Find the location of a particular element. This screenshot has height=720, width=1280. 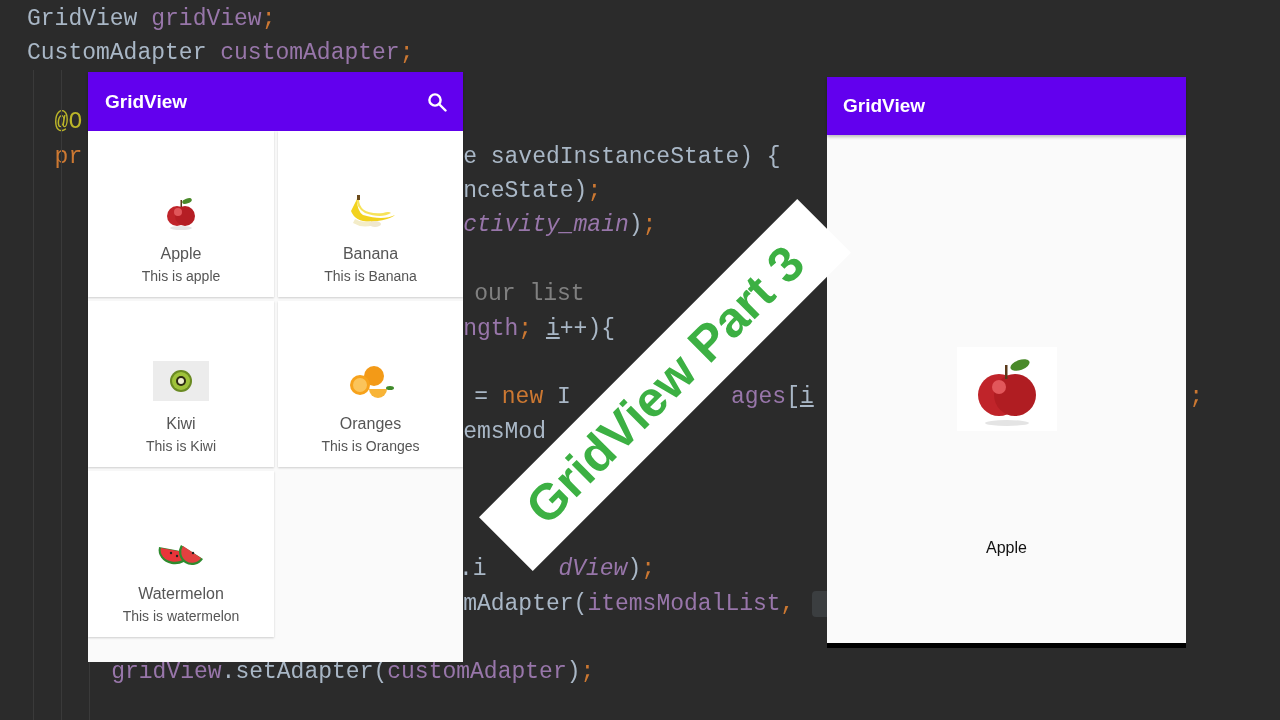

code-text: nceState); is located at coordinates (532, 191).